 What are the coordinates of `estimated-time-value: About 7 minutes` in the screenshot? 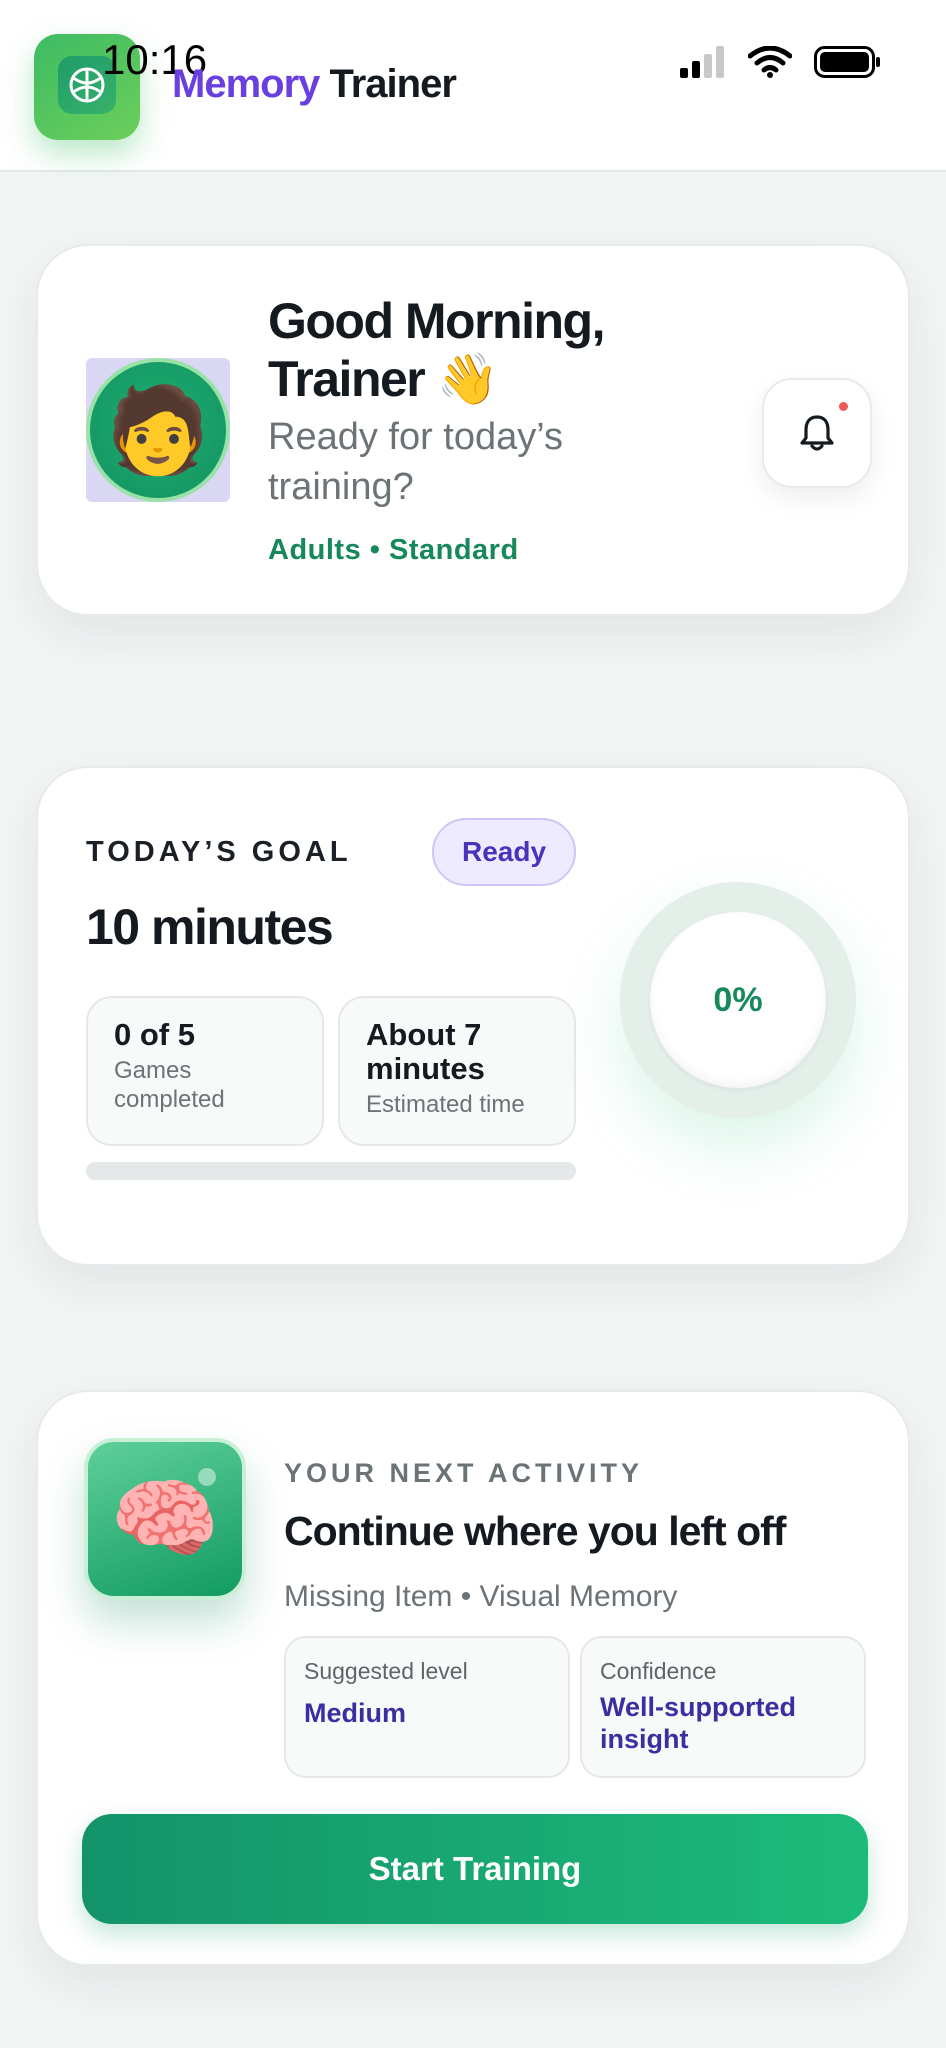 It's located at (425, 1051).